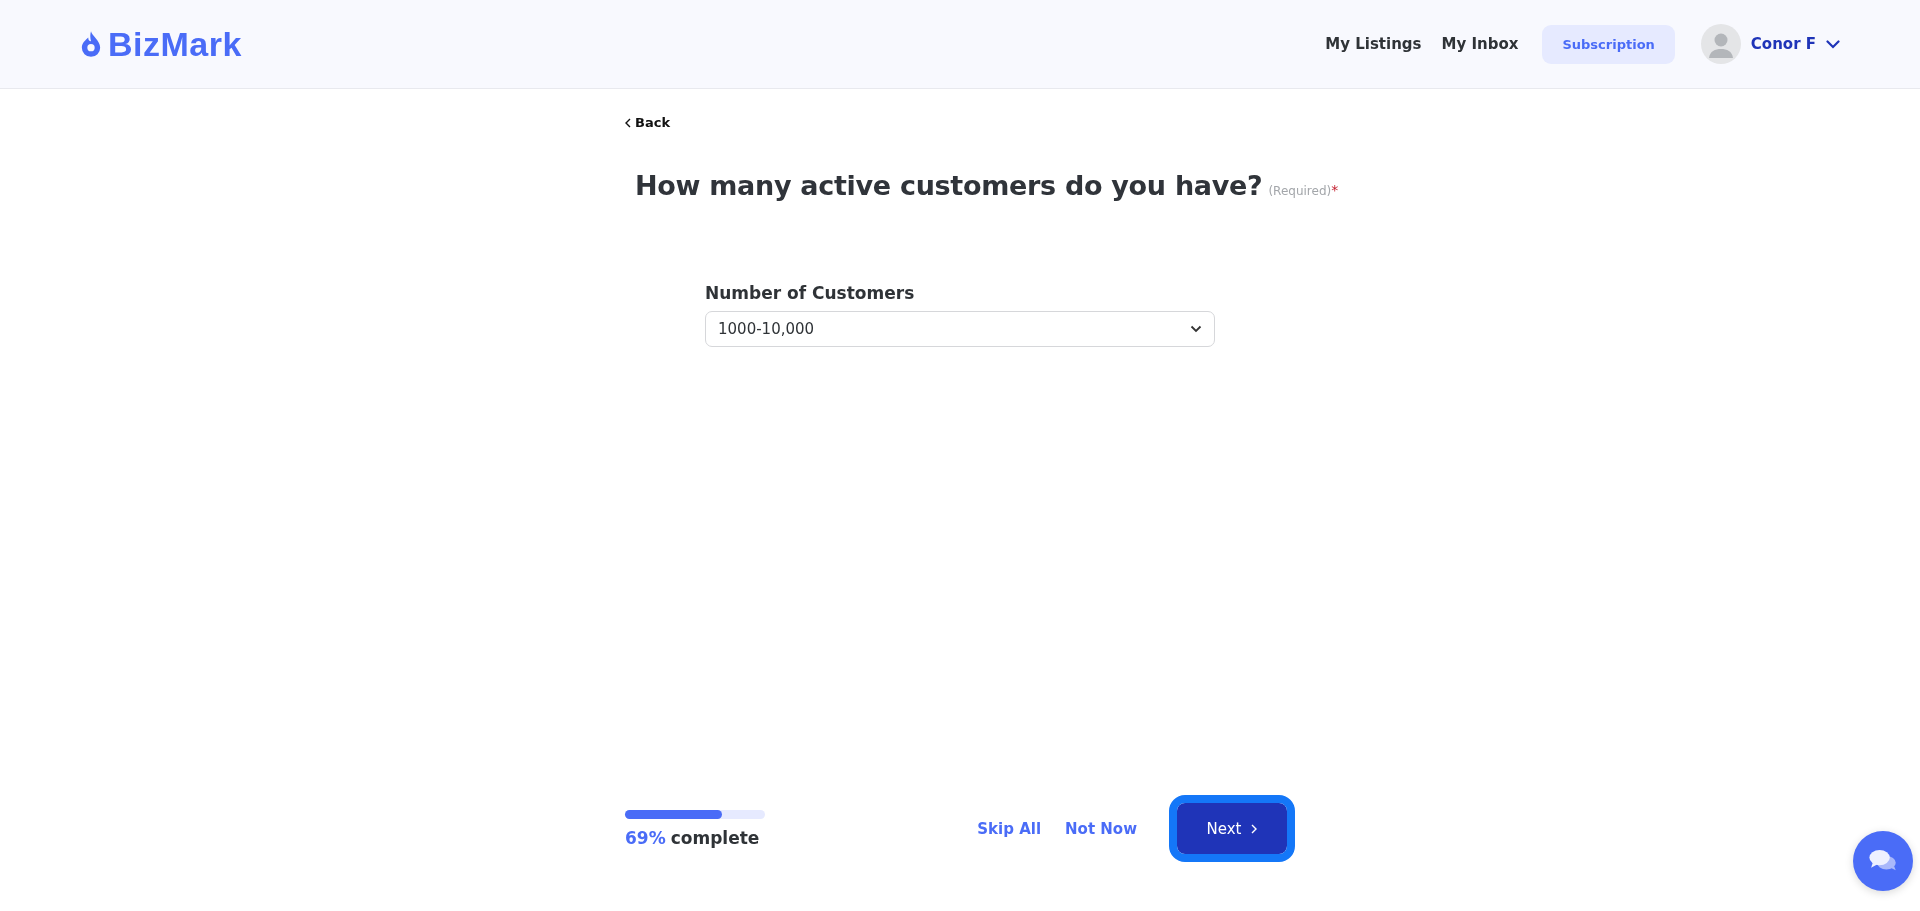 The image size is (1920, 911). What do you see at coordinates (810, 292) in the screenshot?
I see `field-label: Number of Customers` at bounding box center [810, 292].